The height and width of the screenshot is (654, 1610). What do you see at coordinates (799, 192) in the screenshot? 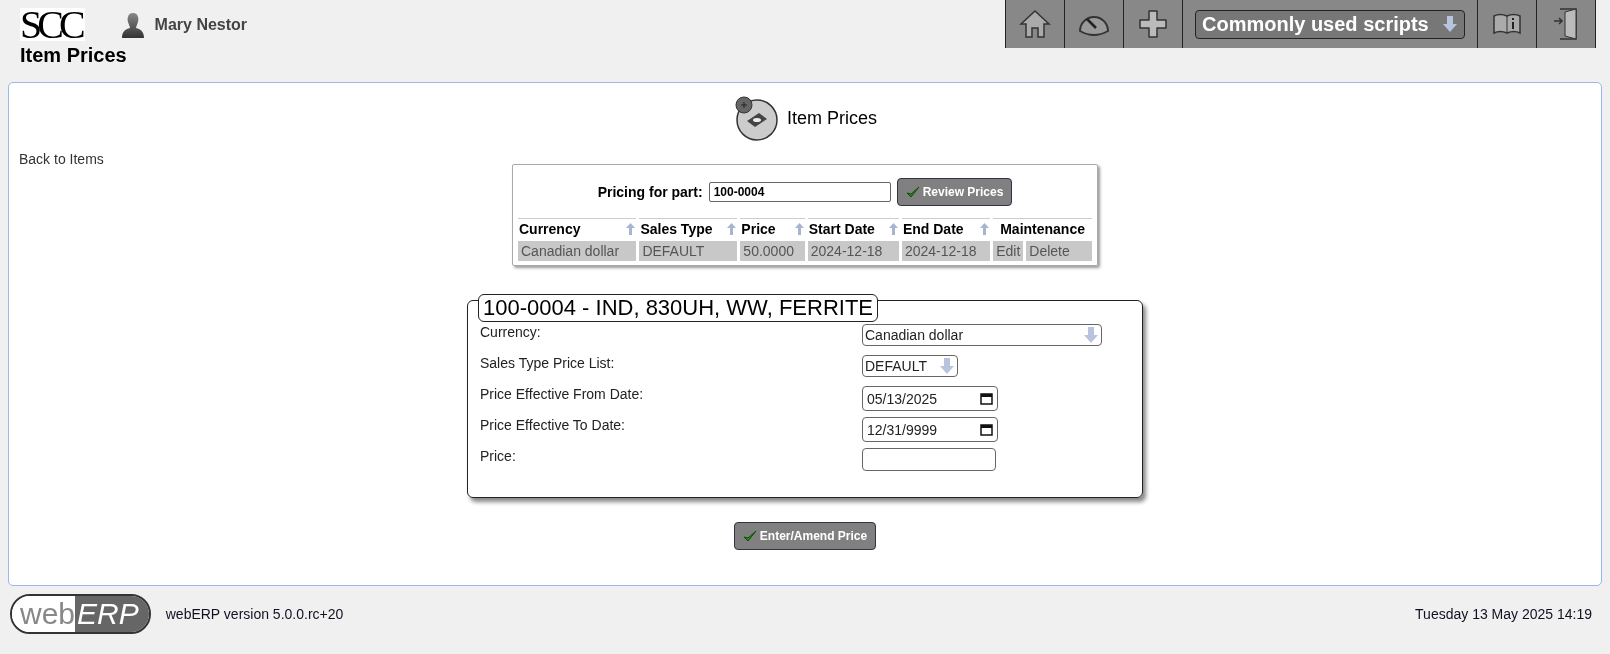
I see `part-input: 100-0004` at bounding box center [799, 192].